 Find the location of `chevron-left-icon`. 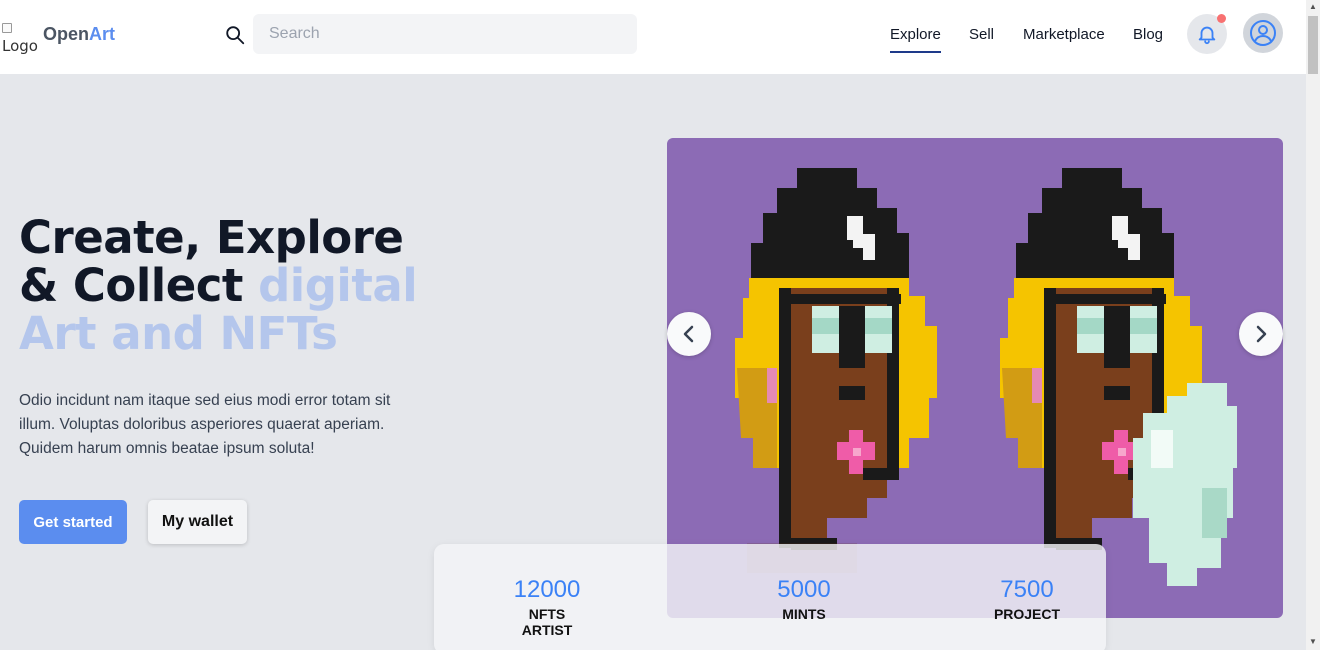

chevron-left-icon is located at coordinates (688, 334).